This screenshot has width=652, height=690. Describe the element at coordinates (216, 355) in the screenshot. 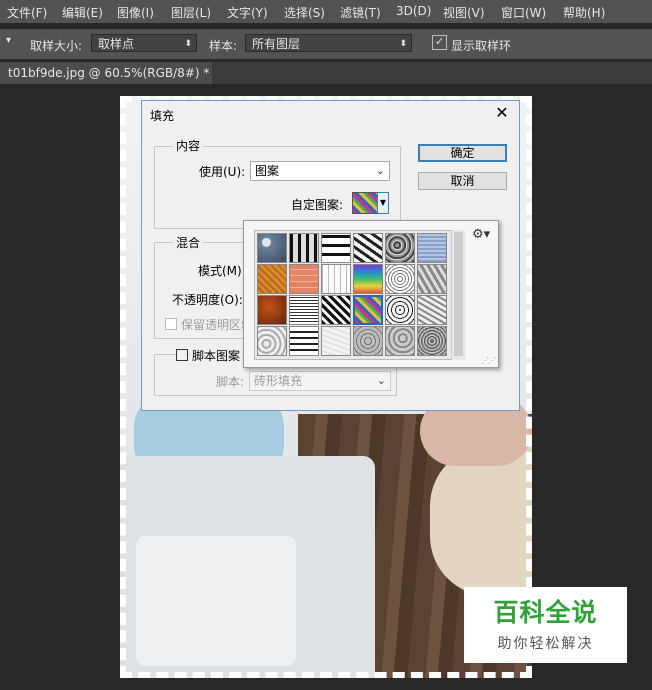

I see `script-pattern-label: 脚本图案` at that location.